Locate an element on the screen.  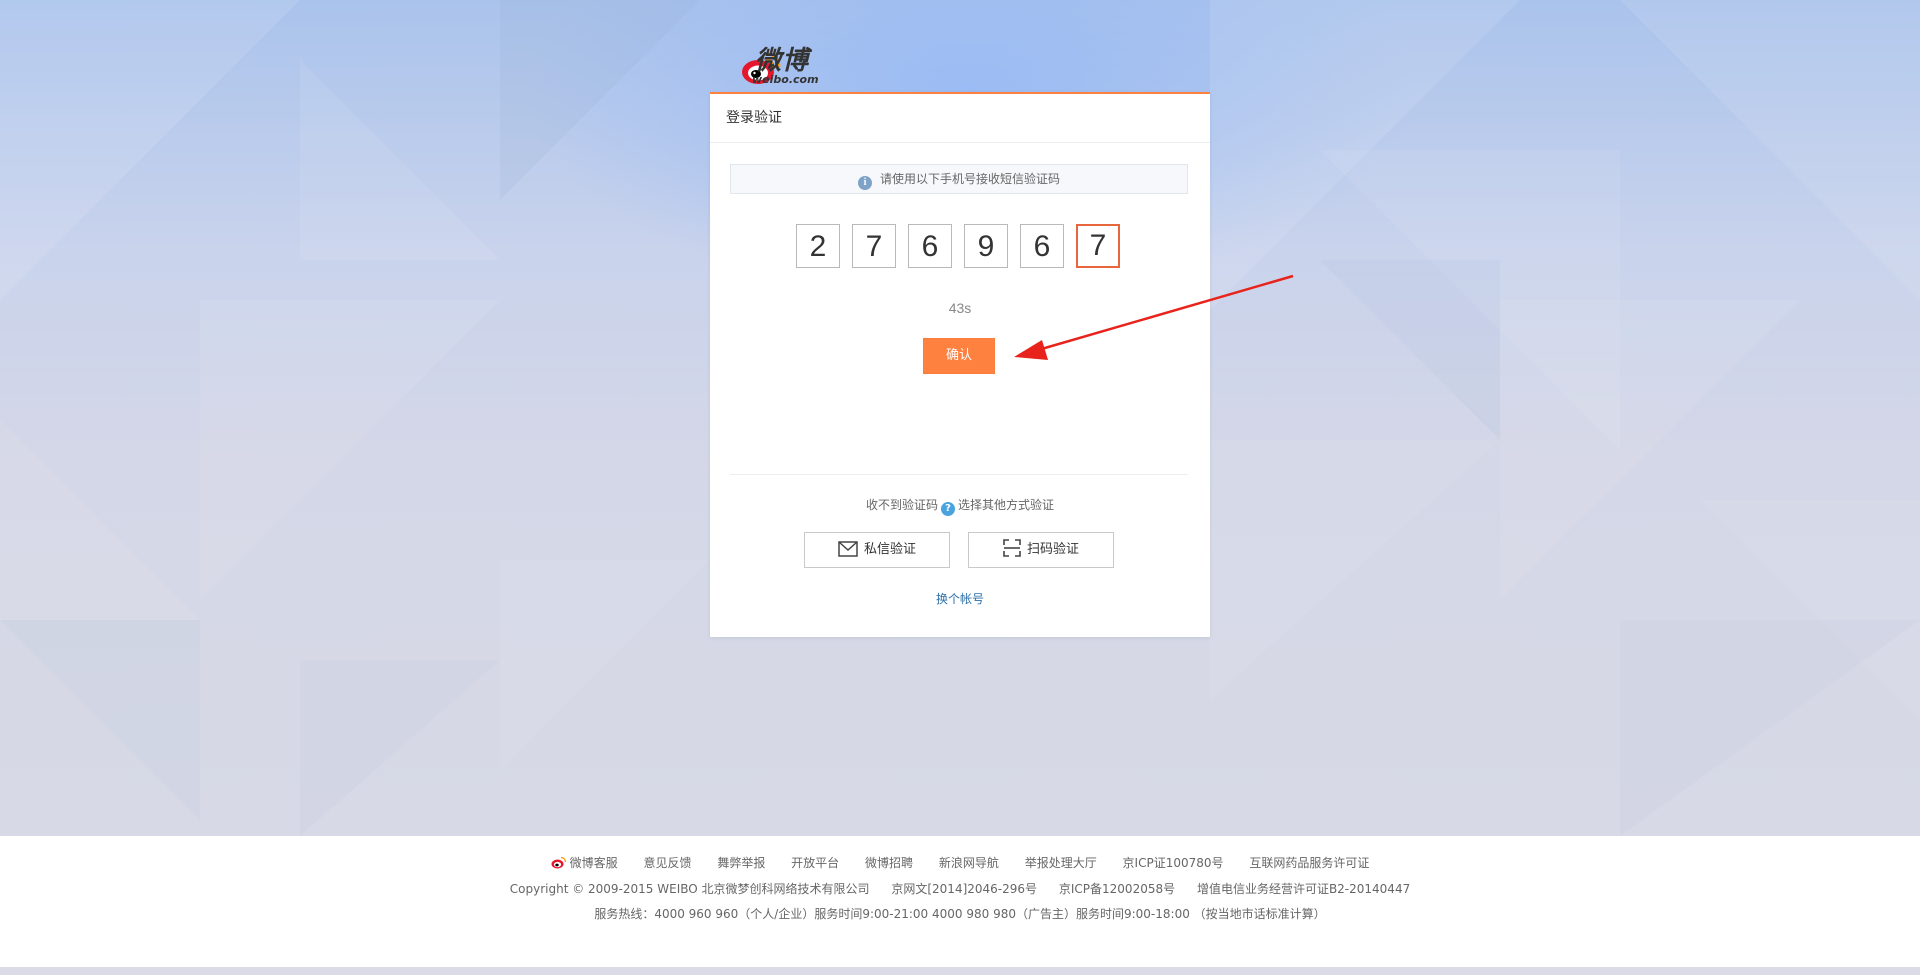
footer-link-sina-nav: 新浪网导航 is located at coordinates (969, 863).